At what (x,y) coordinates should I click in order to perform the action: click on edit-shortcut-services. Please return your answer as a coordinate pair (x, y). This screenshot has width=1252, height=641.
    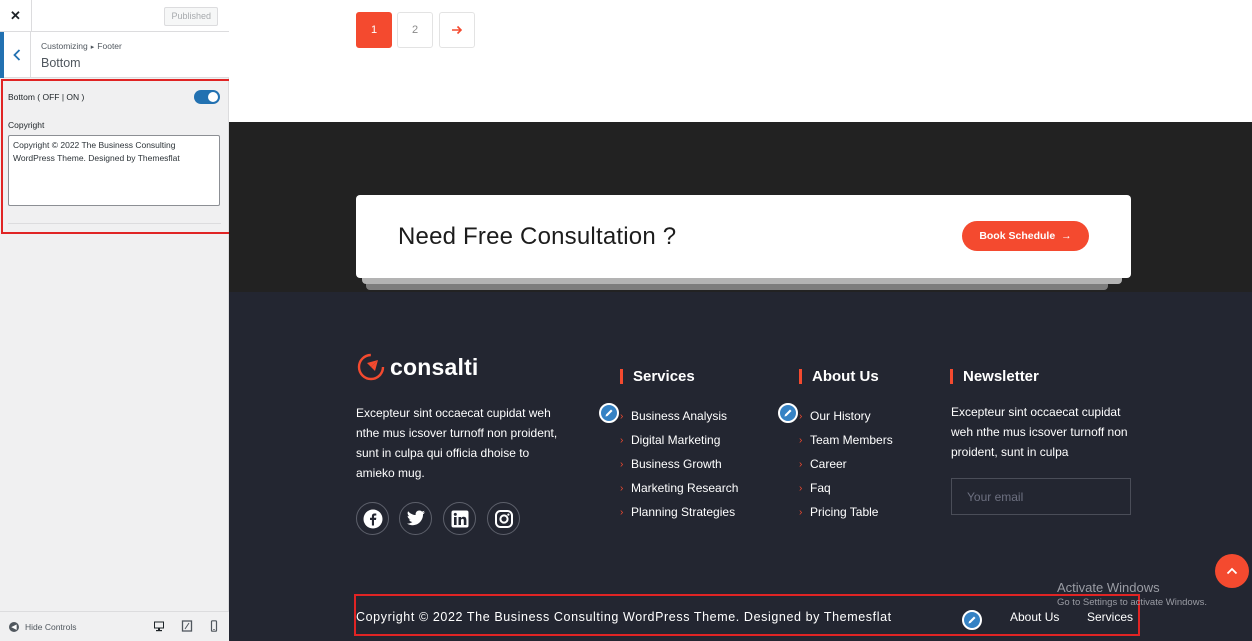
    Looking at the image, I should click on (609, 413).